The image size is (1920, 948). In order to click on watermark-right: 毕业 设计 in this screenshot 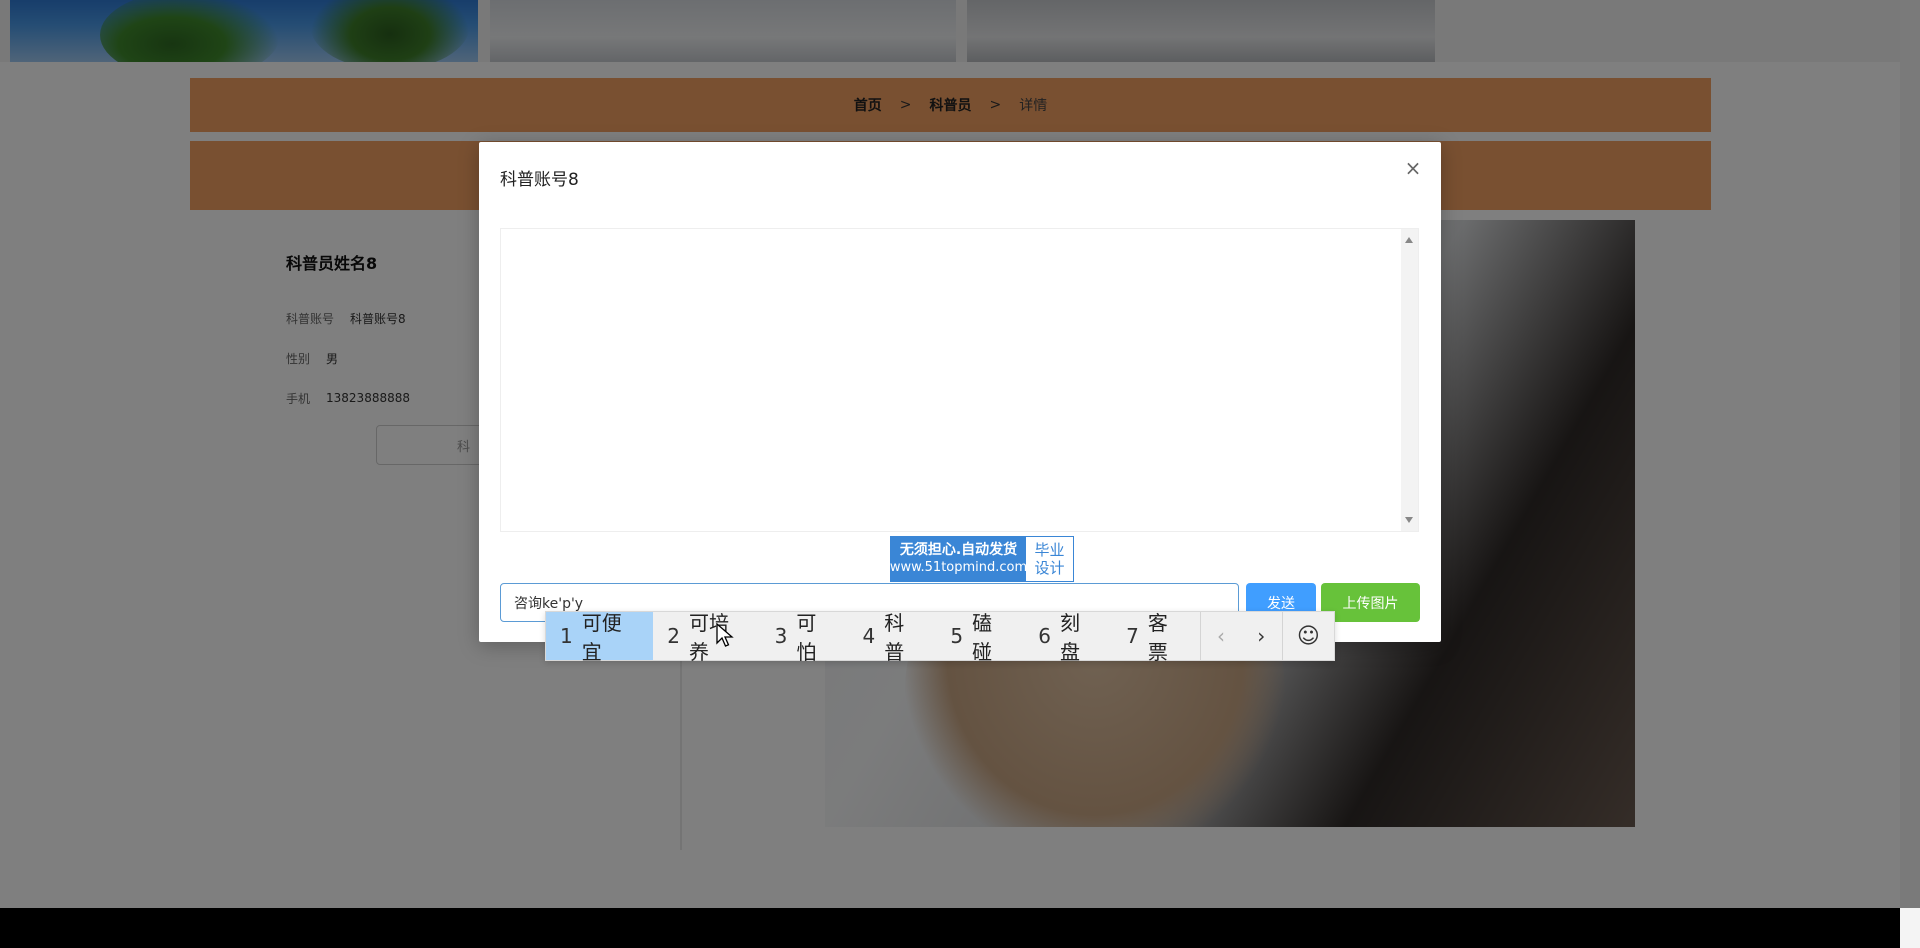, I will do `click(1049, 559)`.